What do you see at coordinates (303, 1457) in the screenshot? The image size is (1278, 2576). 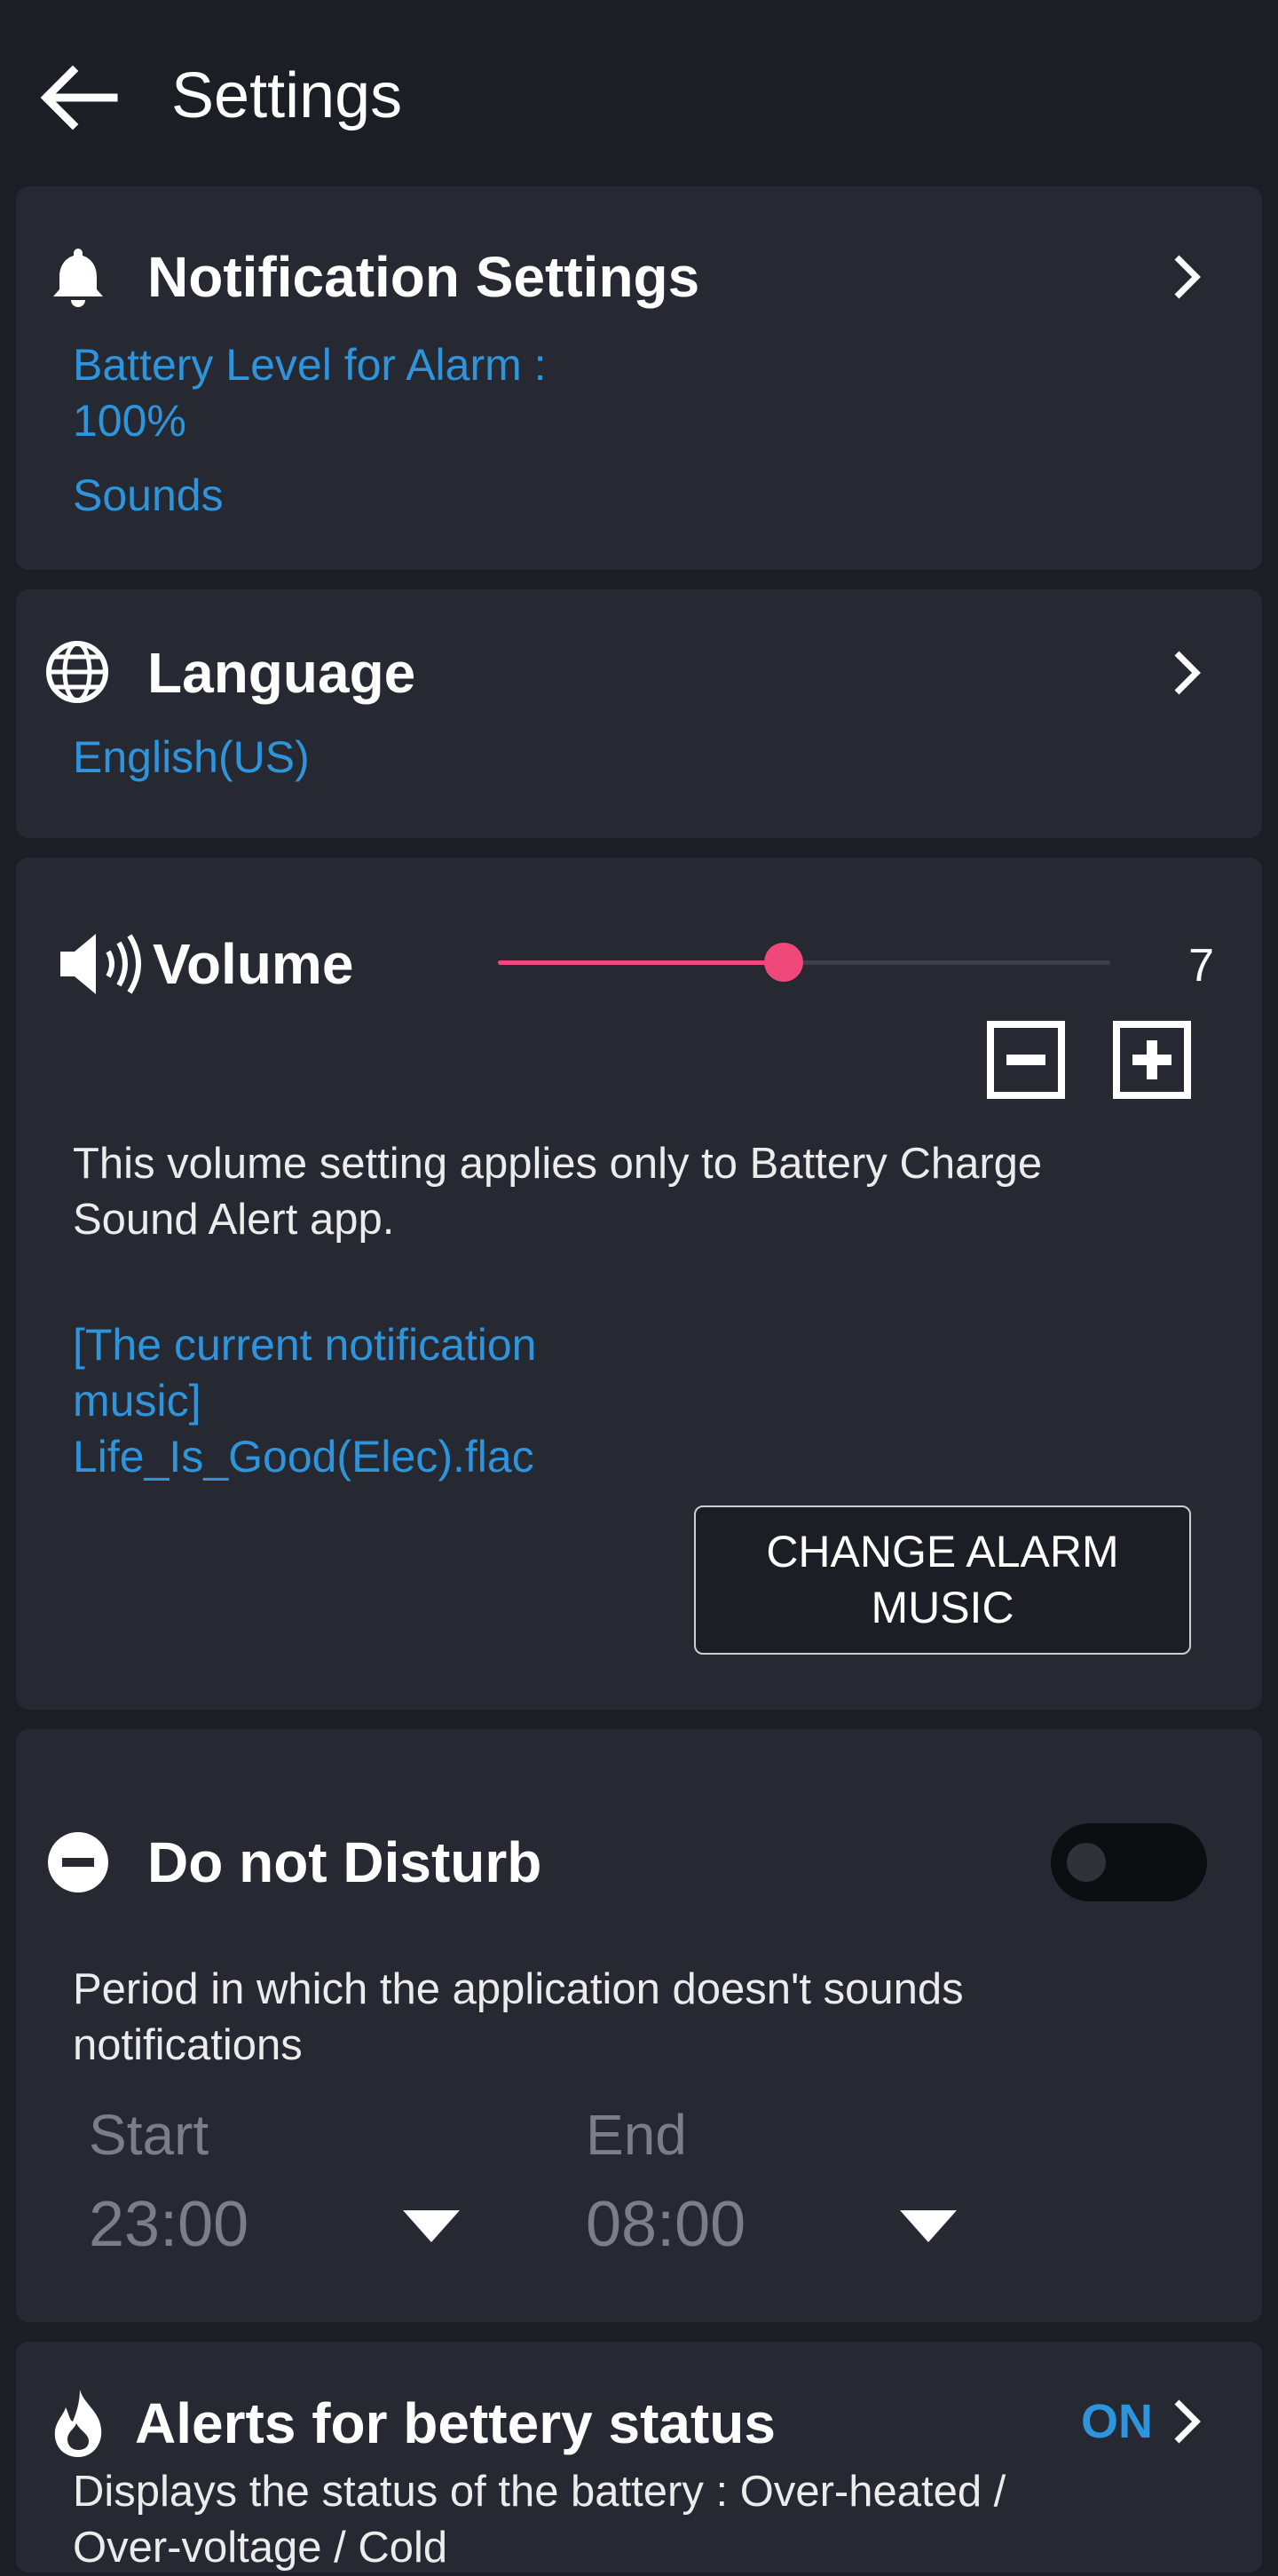 I see `current-music-file: Life_Is_Good(Elec).flac` at bounding box center [303, 1457].